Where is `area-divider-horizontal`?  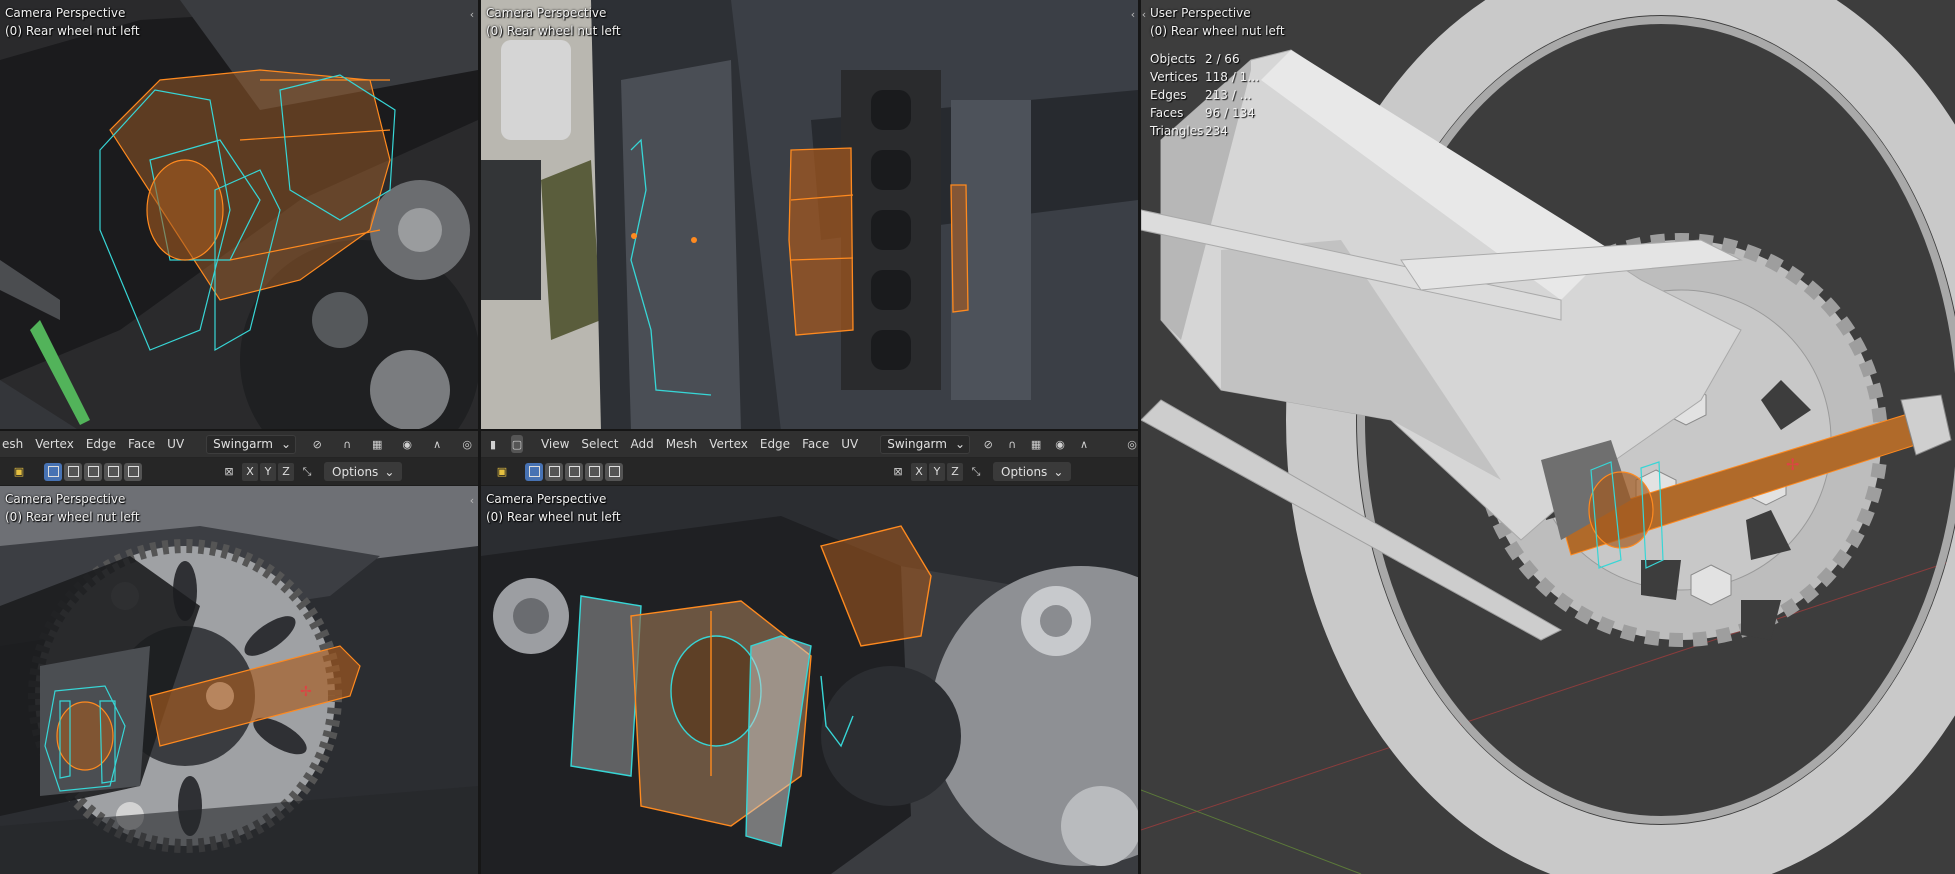
area-divider-horizontal is located at coordinates (569, 430).